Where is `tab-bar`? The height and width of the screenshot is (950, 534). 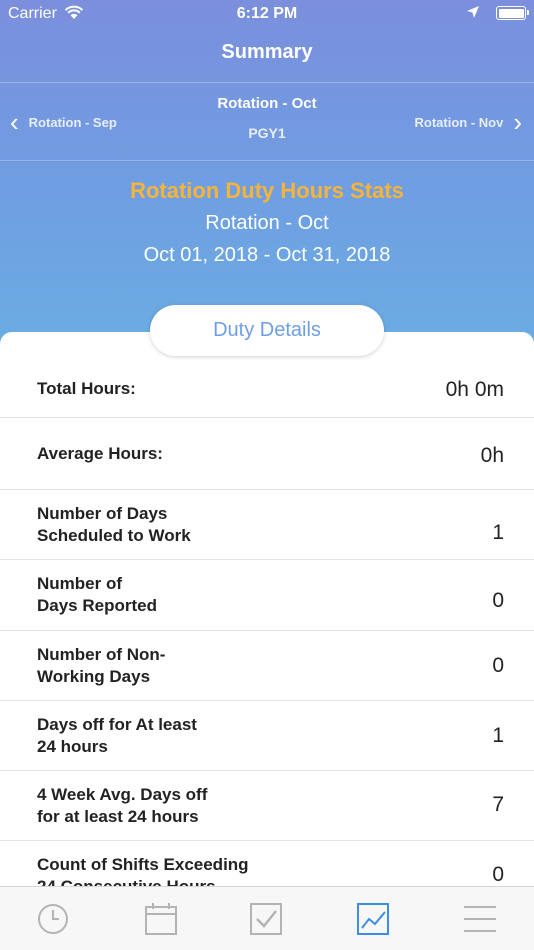 tab-bar is located at coordinates (267, 918).